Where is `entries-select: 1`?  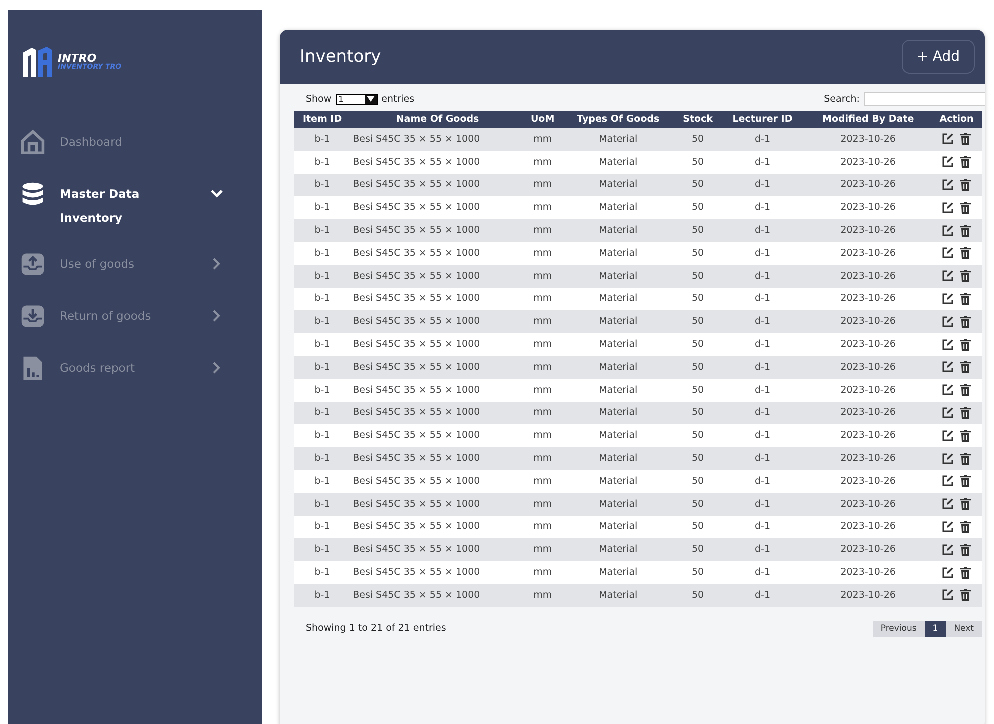
entries-select: 1 is located at coordinates (357, 99).